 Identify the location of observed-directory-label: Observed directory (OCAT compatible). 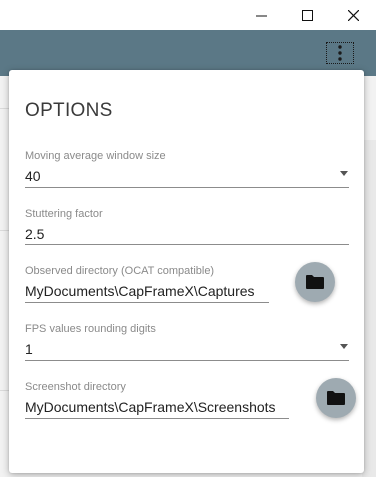
(120, 271).